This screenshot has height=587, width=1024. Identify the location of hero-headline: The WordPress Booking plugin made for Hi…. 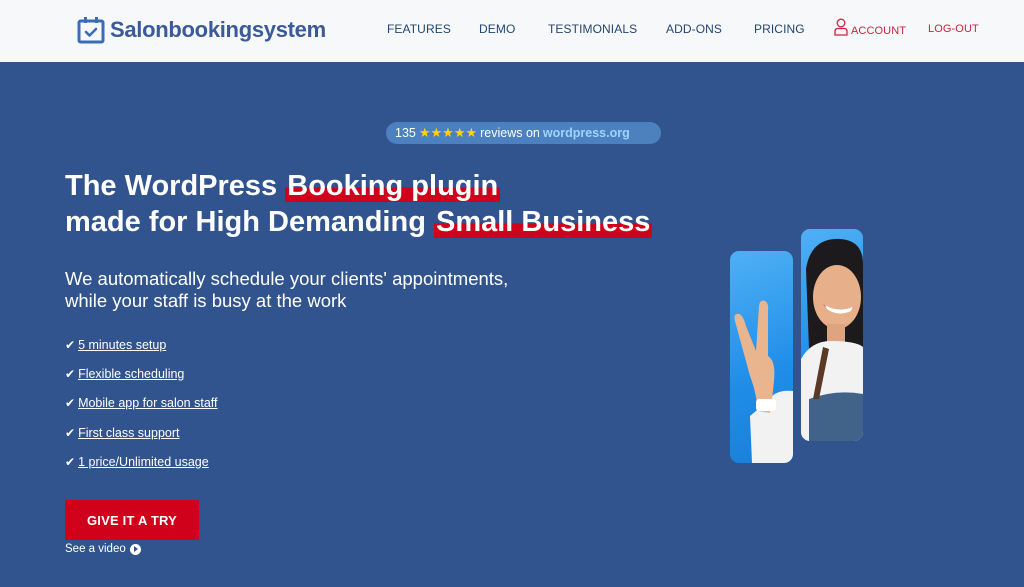
(359, 204).